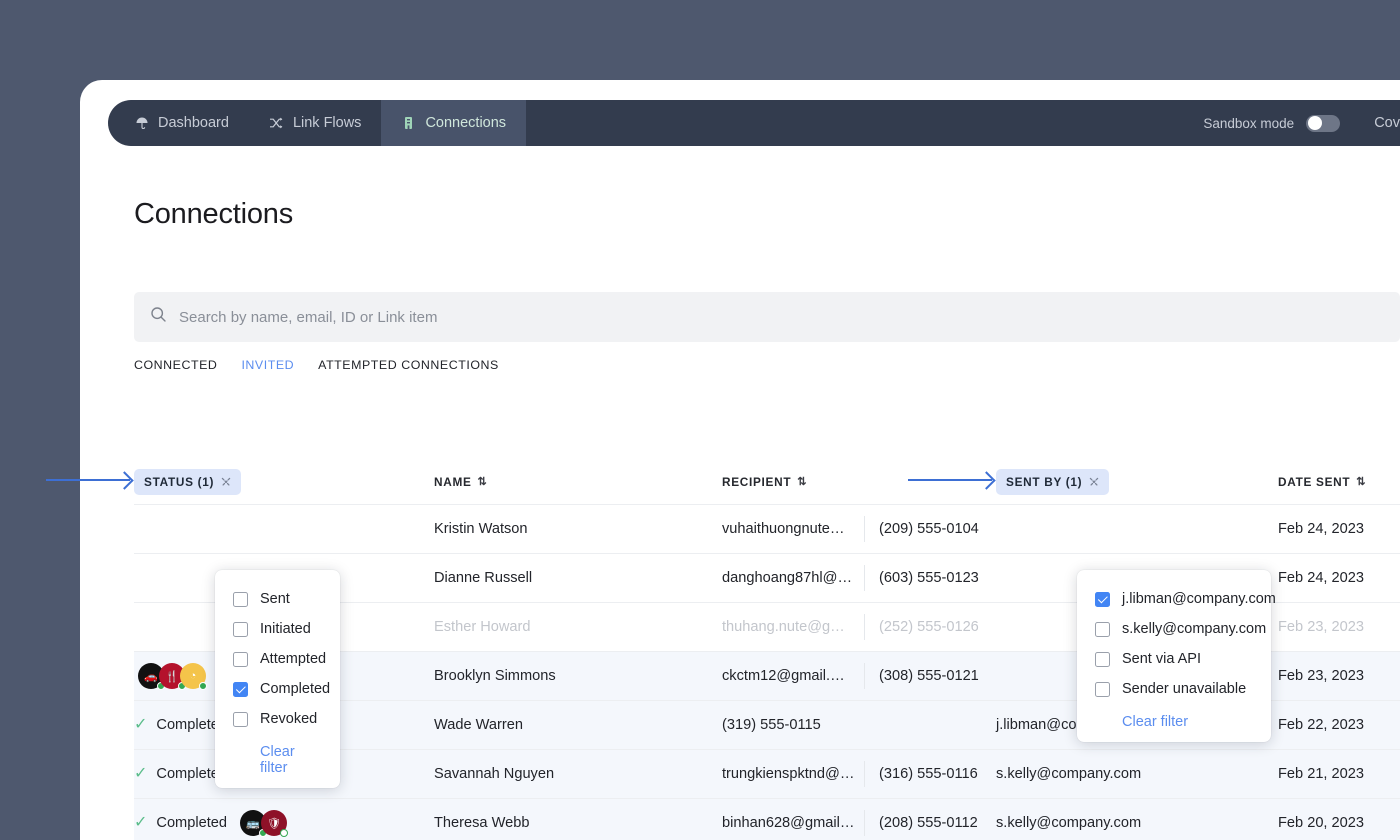 This screenshot has height=840, width=1400. Describe the element at coordinates (175, 365) in the screenshot. I see `tab-connected: CONNECTED` at that location.